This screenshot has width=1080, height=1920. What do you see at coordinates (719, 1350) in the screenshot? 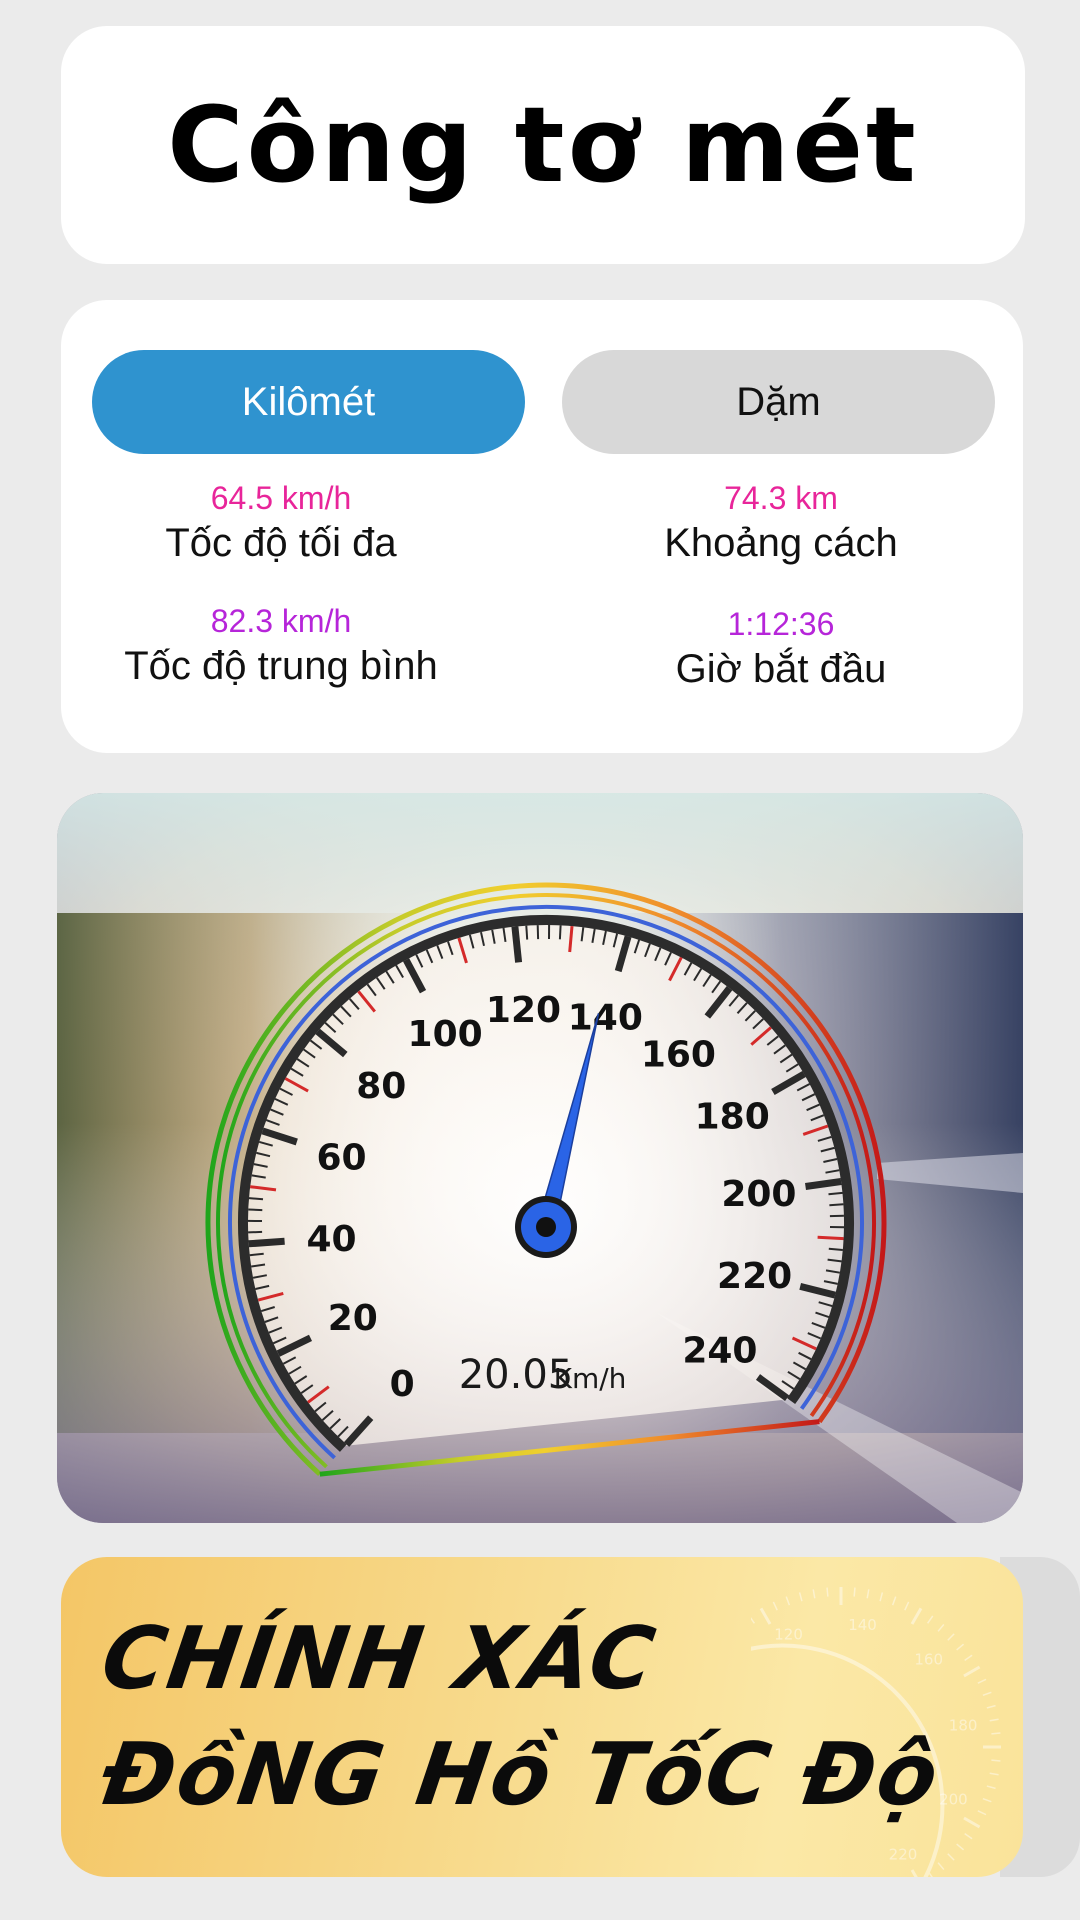
I see `dial-scale-label: 240` at bounding box center [719, 1350].